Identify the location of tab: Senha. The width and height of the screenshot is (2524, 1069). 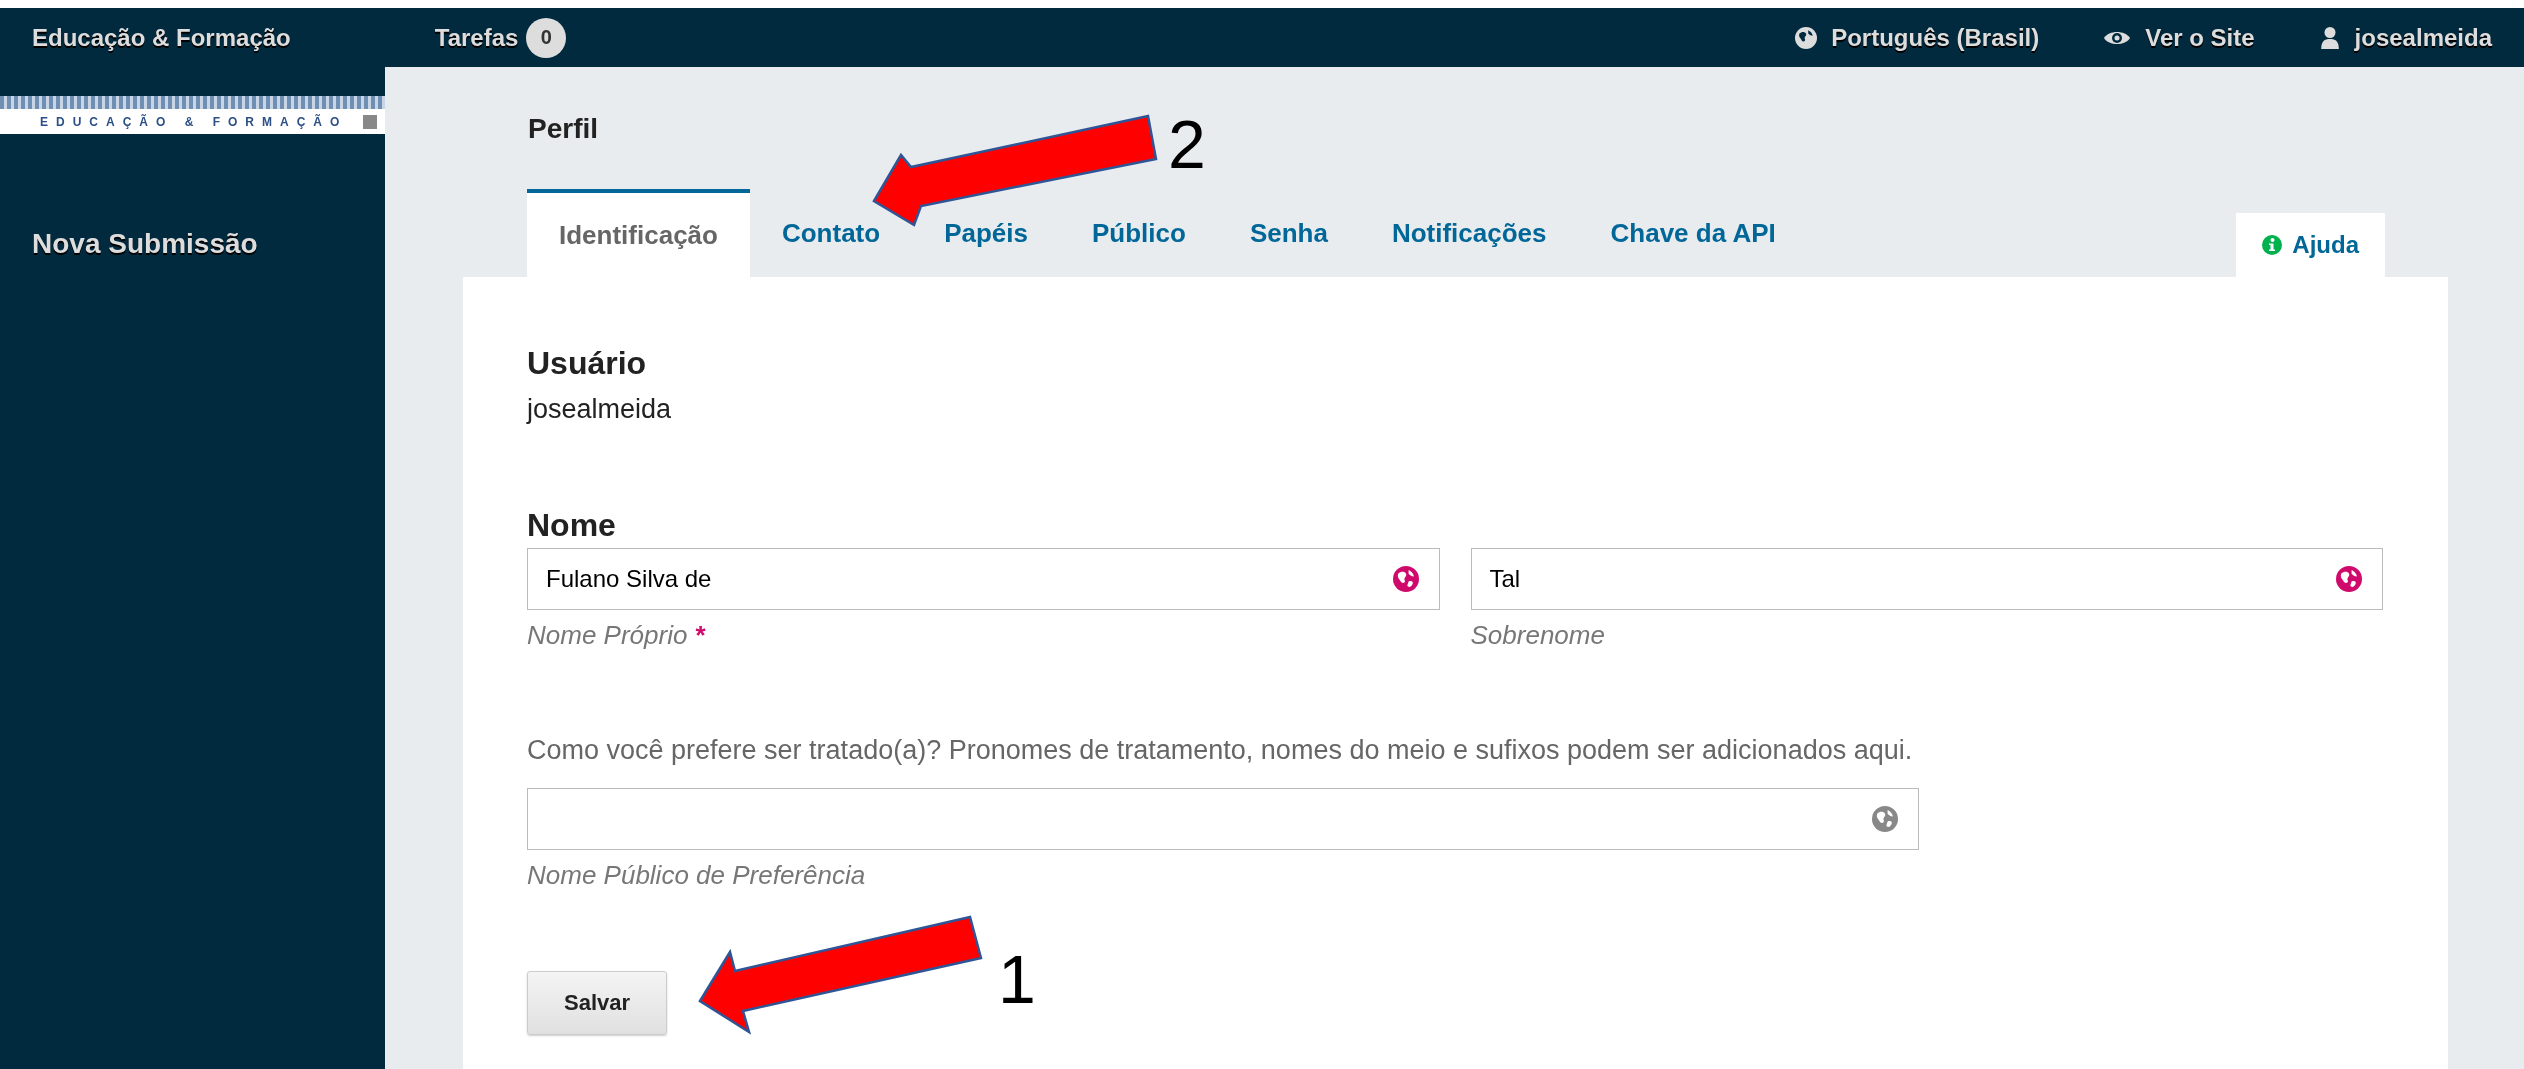
(1288, 233).